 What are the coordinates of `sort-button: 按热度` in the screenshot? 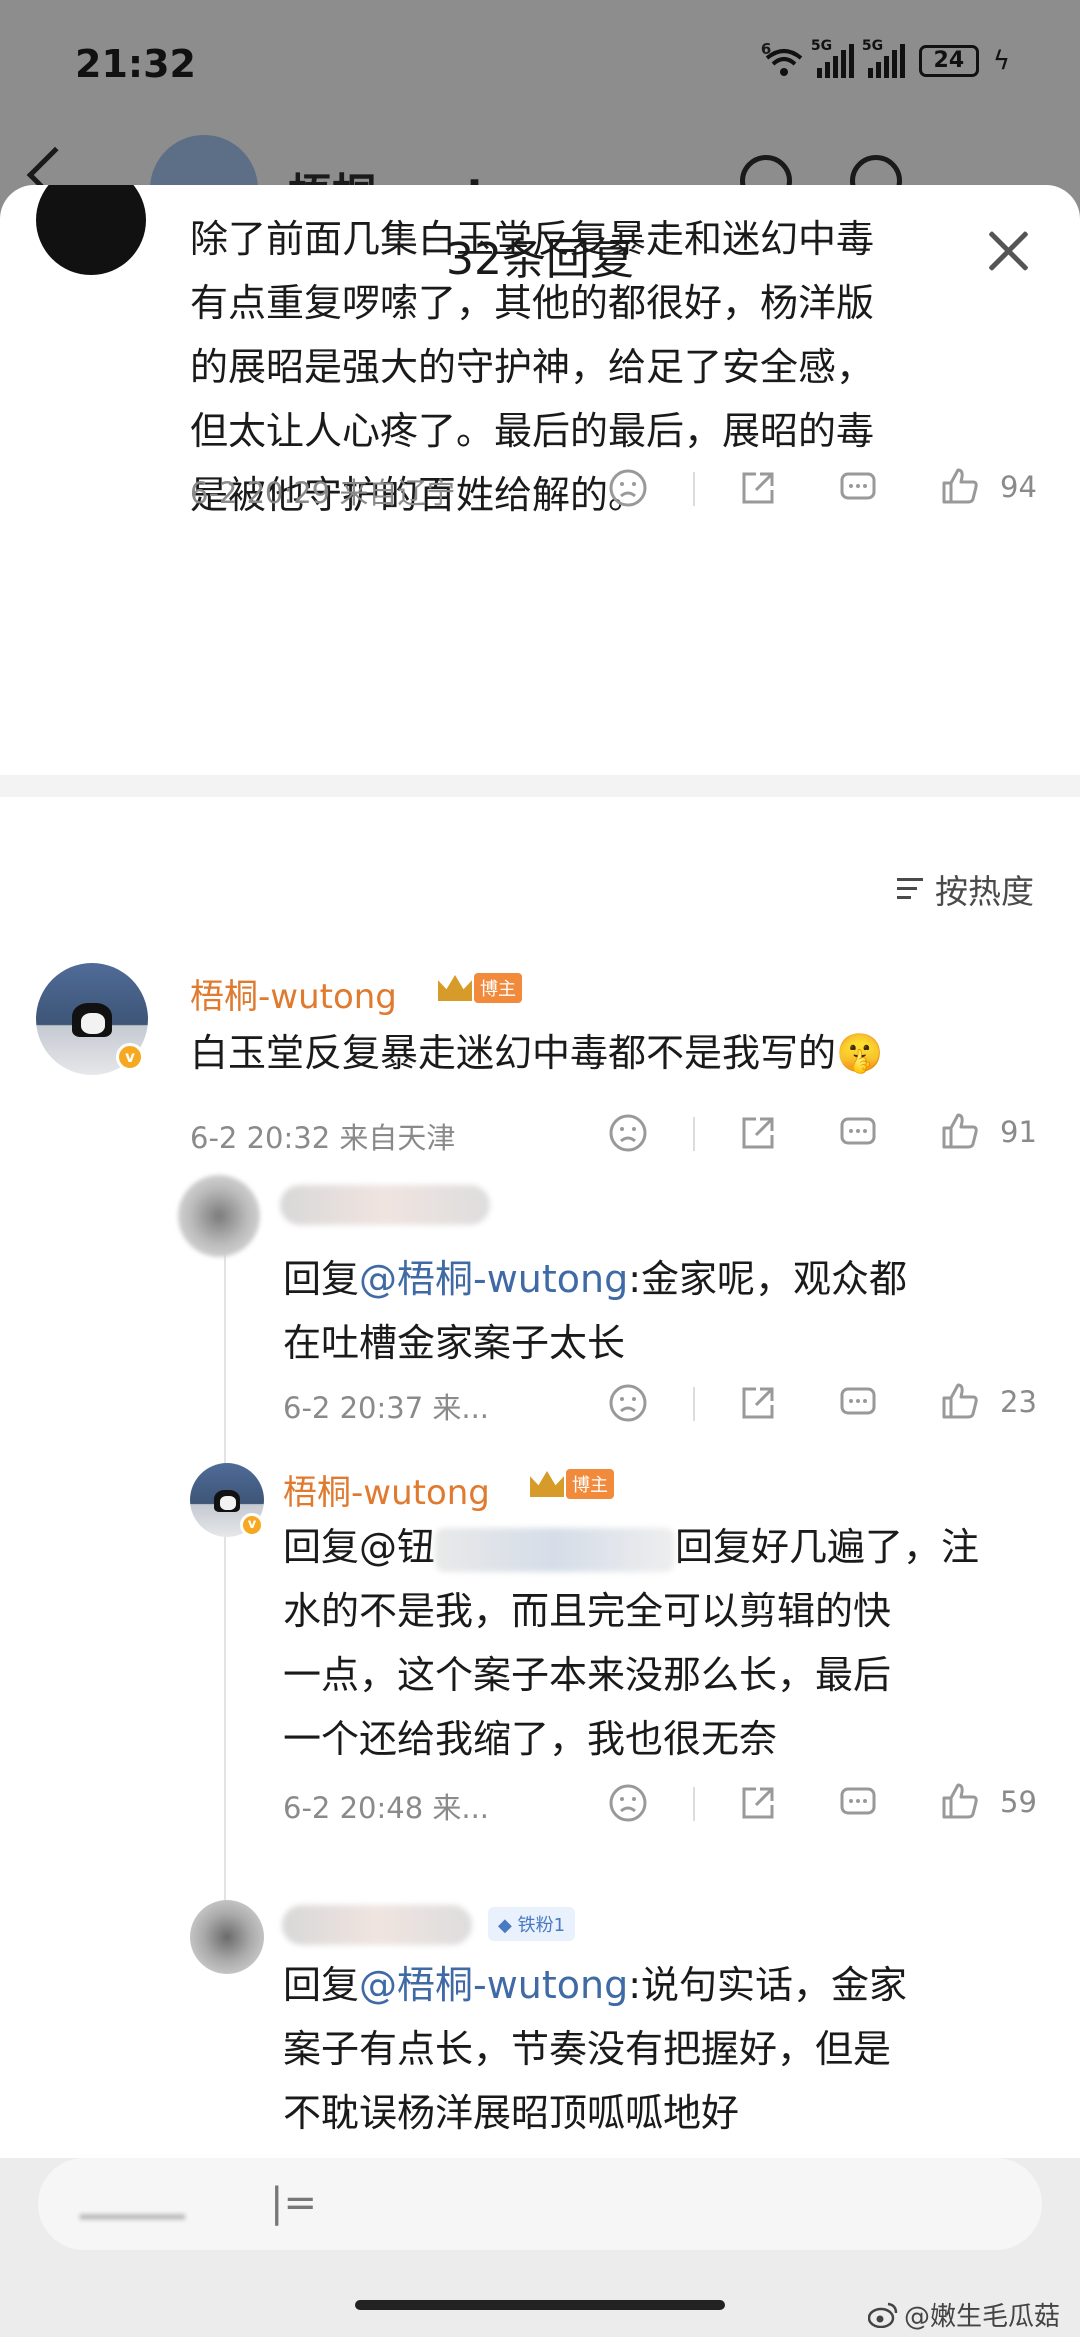 It's located at (965, 889).